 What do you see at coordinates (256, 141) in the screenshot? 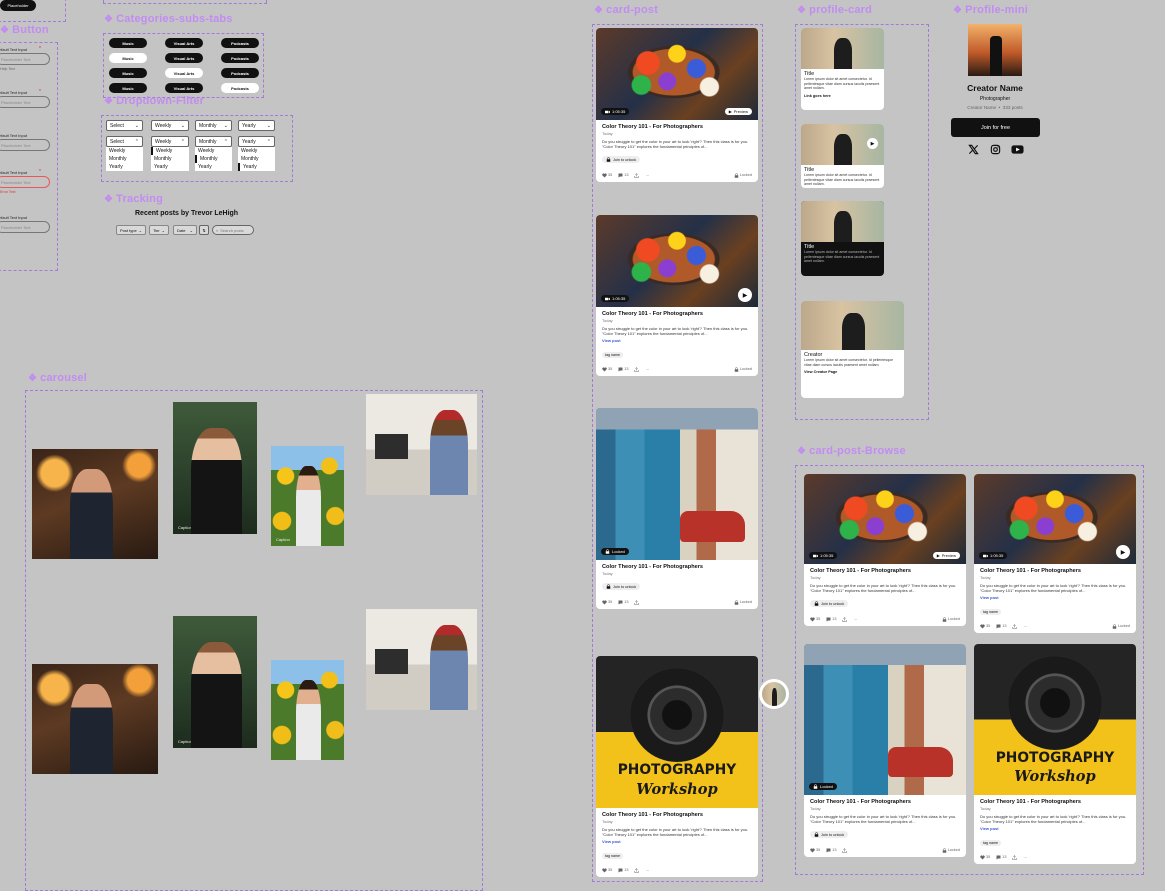
I see `dropdown-open: Yearly ⌃` at bounding box center [256, 141].